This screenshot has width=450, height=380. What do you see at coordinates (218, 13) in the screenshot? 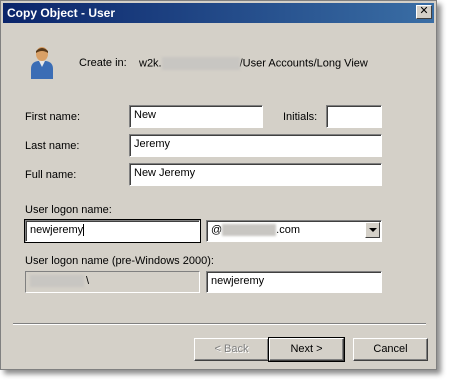
I see `title-bar: Copy Object - User ✕` at bounding box center [218, 13].